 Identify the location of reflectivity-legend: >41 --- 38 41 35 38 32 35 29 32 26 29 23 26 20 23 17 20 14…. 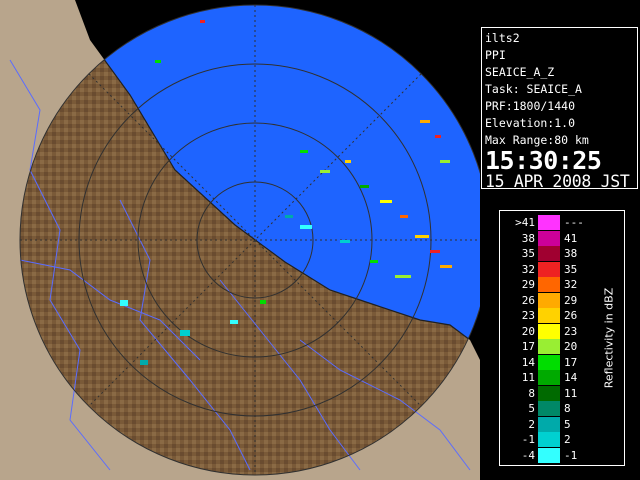
(562, 338).